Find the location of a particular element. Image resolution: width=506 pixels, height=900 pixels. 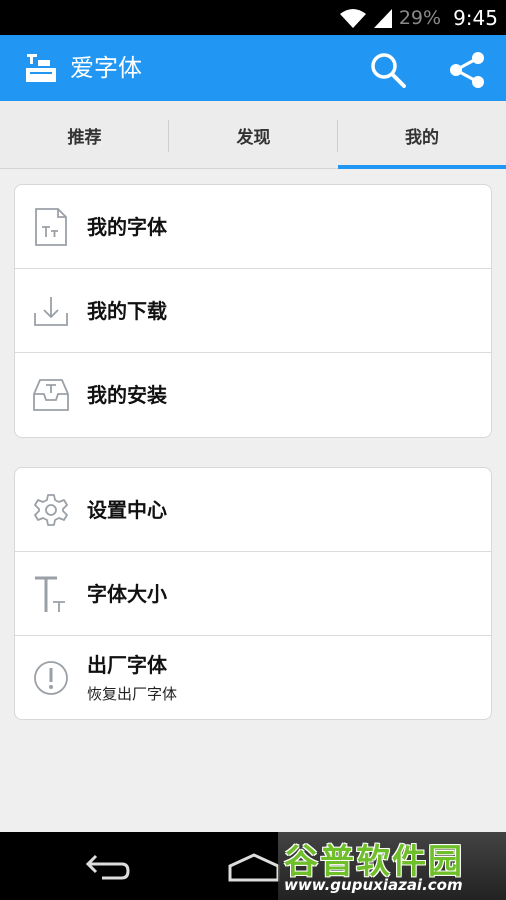

menu-item-settings: 设置中心 is located at coordinates (253, 510).